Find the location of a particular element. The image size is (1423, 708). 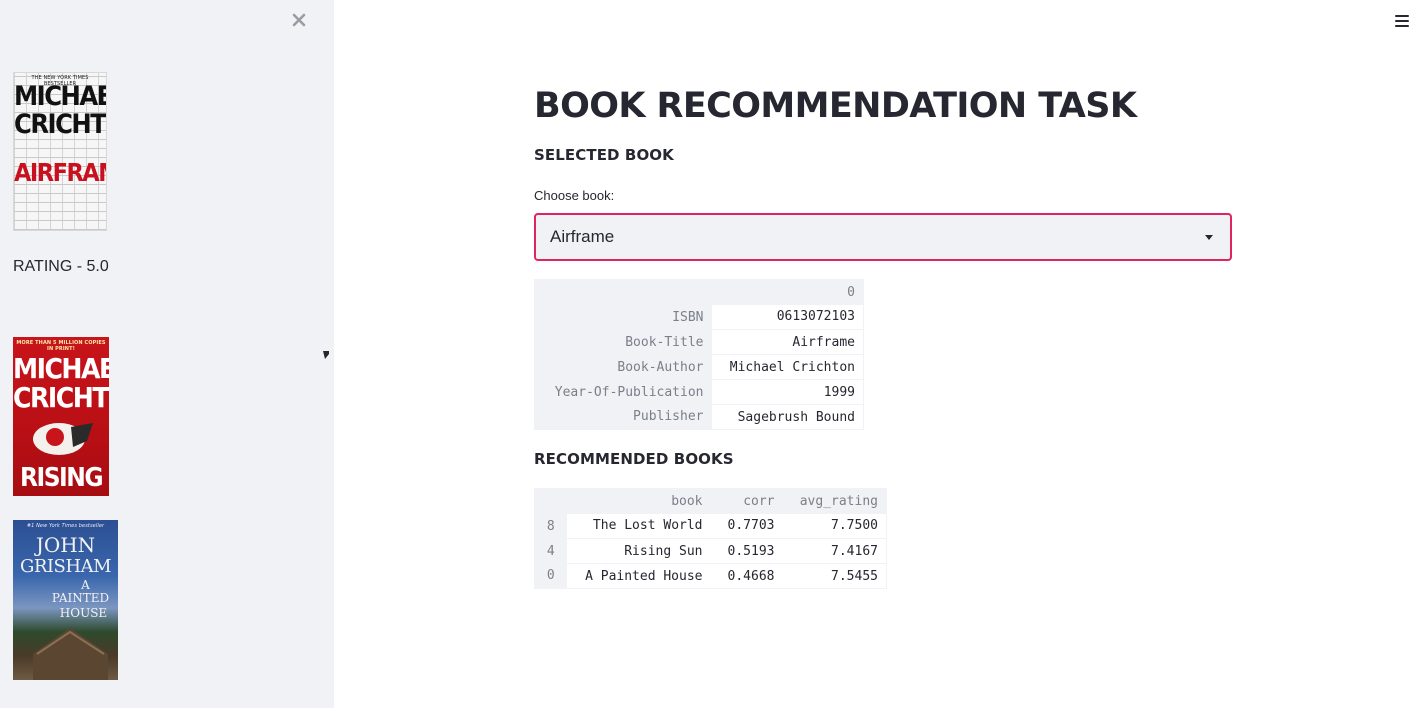

table-row: Publisher Sagebrush Bound is located at coordinates (699, 417).